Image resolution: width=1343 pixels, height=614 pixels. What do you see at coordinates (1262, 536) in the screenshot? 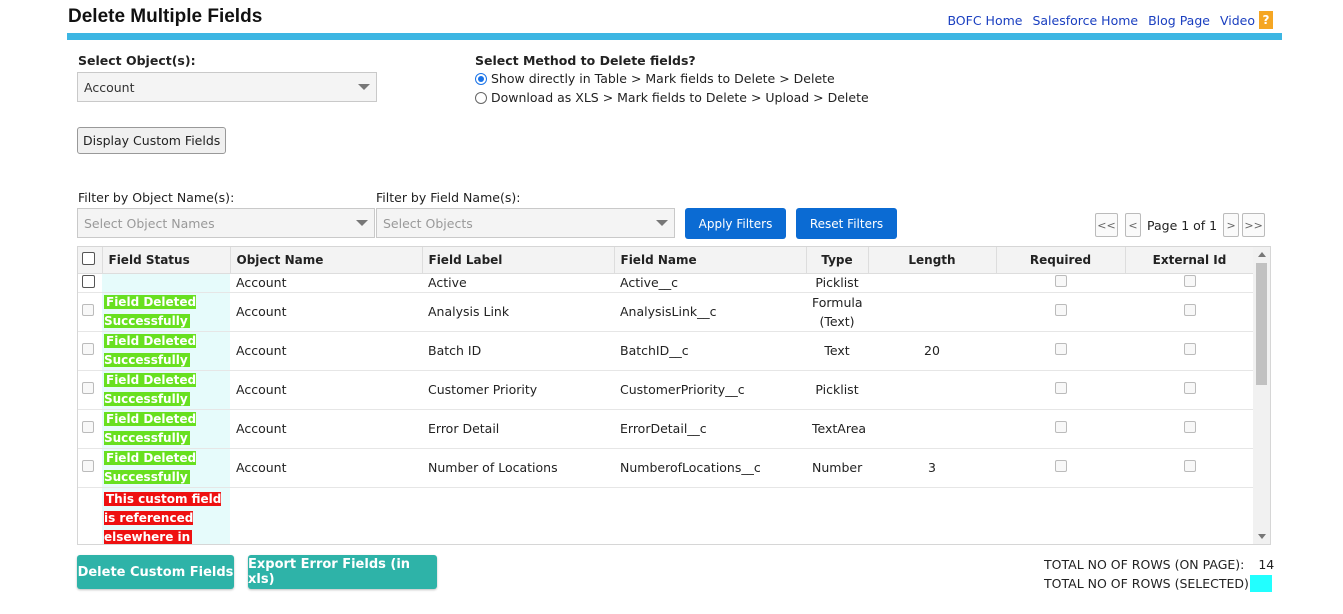
I see `scroll-down-icon` at bounding box center [1262, 536].